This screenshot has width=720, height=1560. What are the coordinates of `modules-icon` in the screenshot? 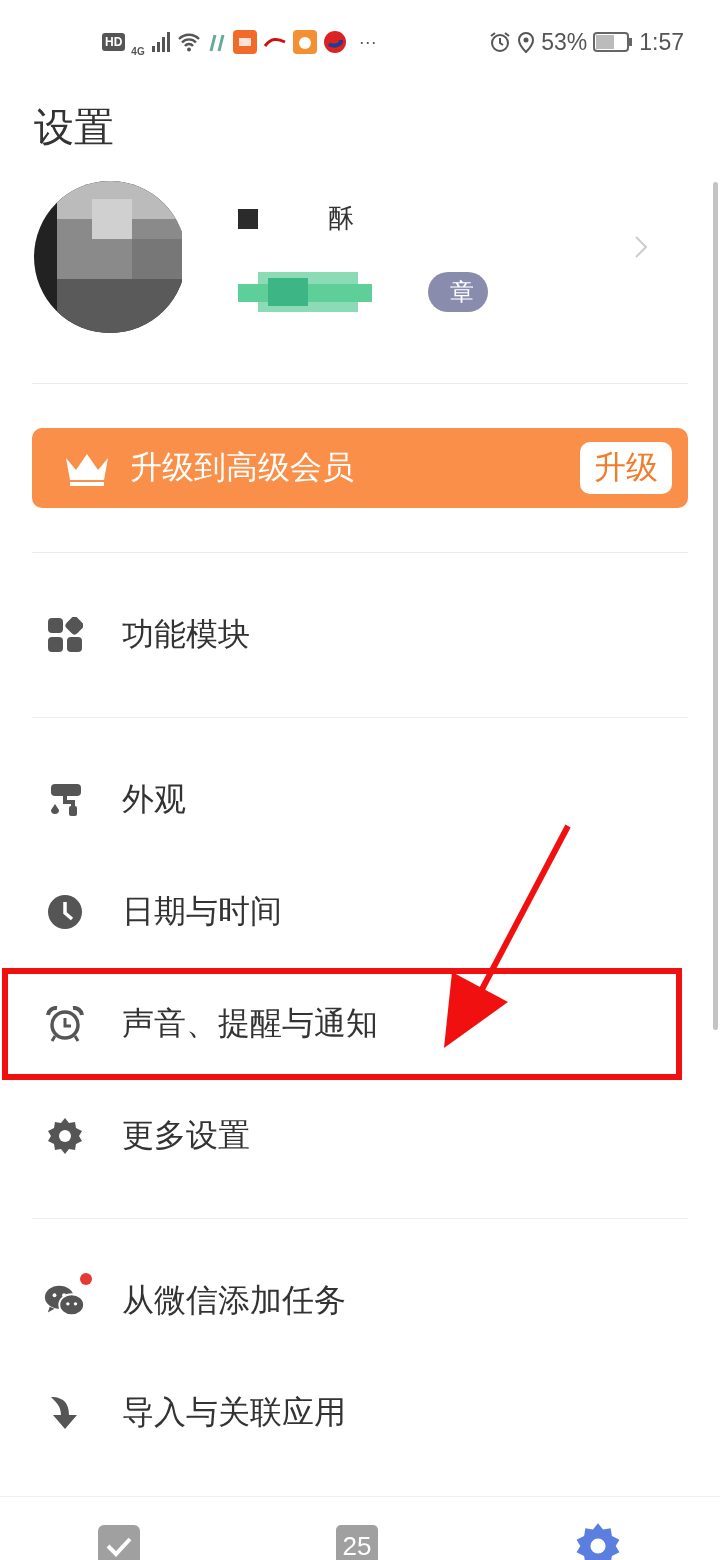 It's located at (65, 635).